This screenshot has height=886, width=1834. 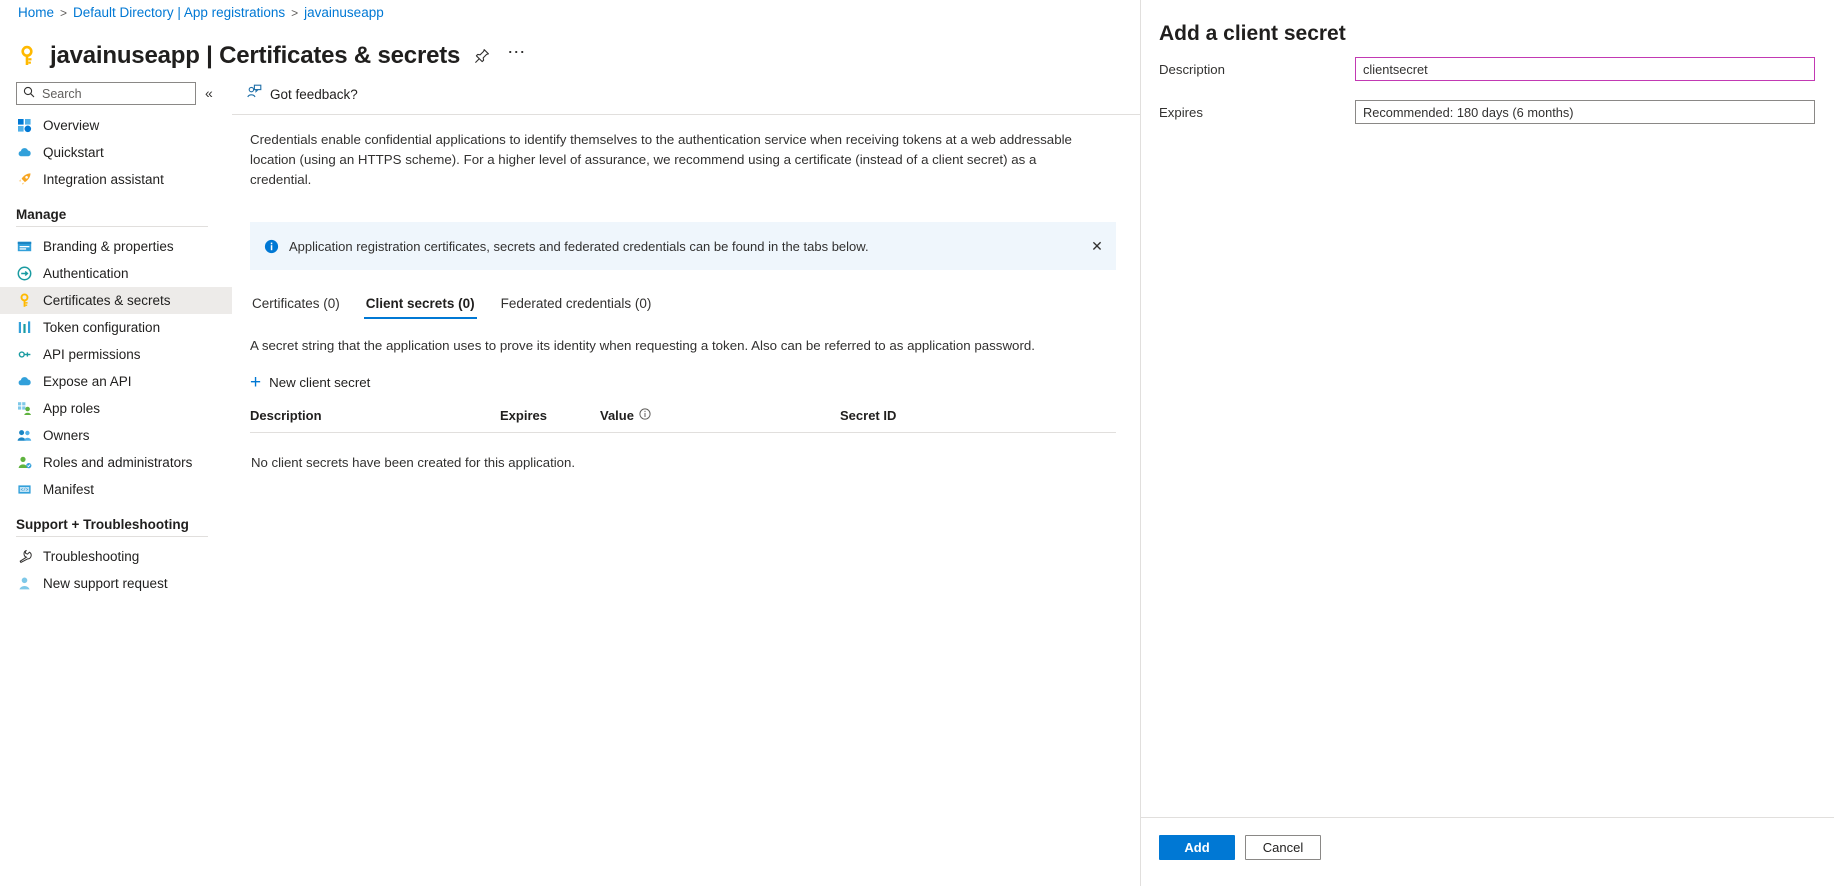 I want to click on description-label: Description, so click(x=1192, y=69).